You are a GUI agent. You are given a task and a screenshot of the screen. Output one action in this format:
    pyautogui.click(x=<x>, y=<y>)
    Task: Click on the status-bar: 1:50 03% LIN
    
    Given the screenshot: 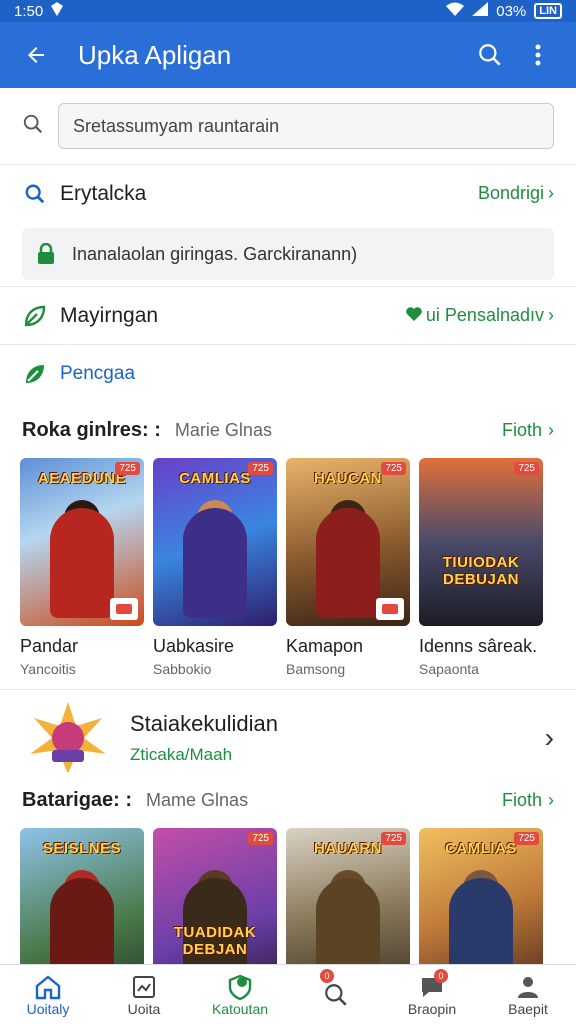 What is the action you would take?
    pyautogui.click(x=288, y=11)
    